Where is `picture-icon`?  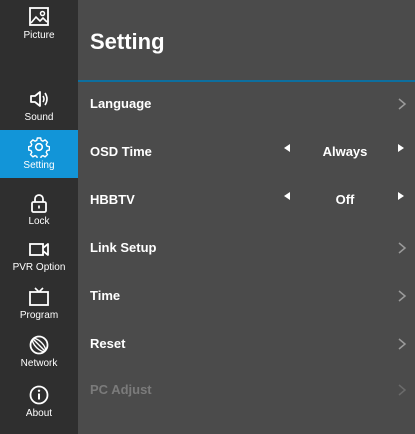
picture-icon is located at coordinates (39, 16).